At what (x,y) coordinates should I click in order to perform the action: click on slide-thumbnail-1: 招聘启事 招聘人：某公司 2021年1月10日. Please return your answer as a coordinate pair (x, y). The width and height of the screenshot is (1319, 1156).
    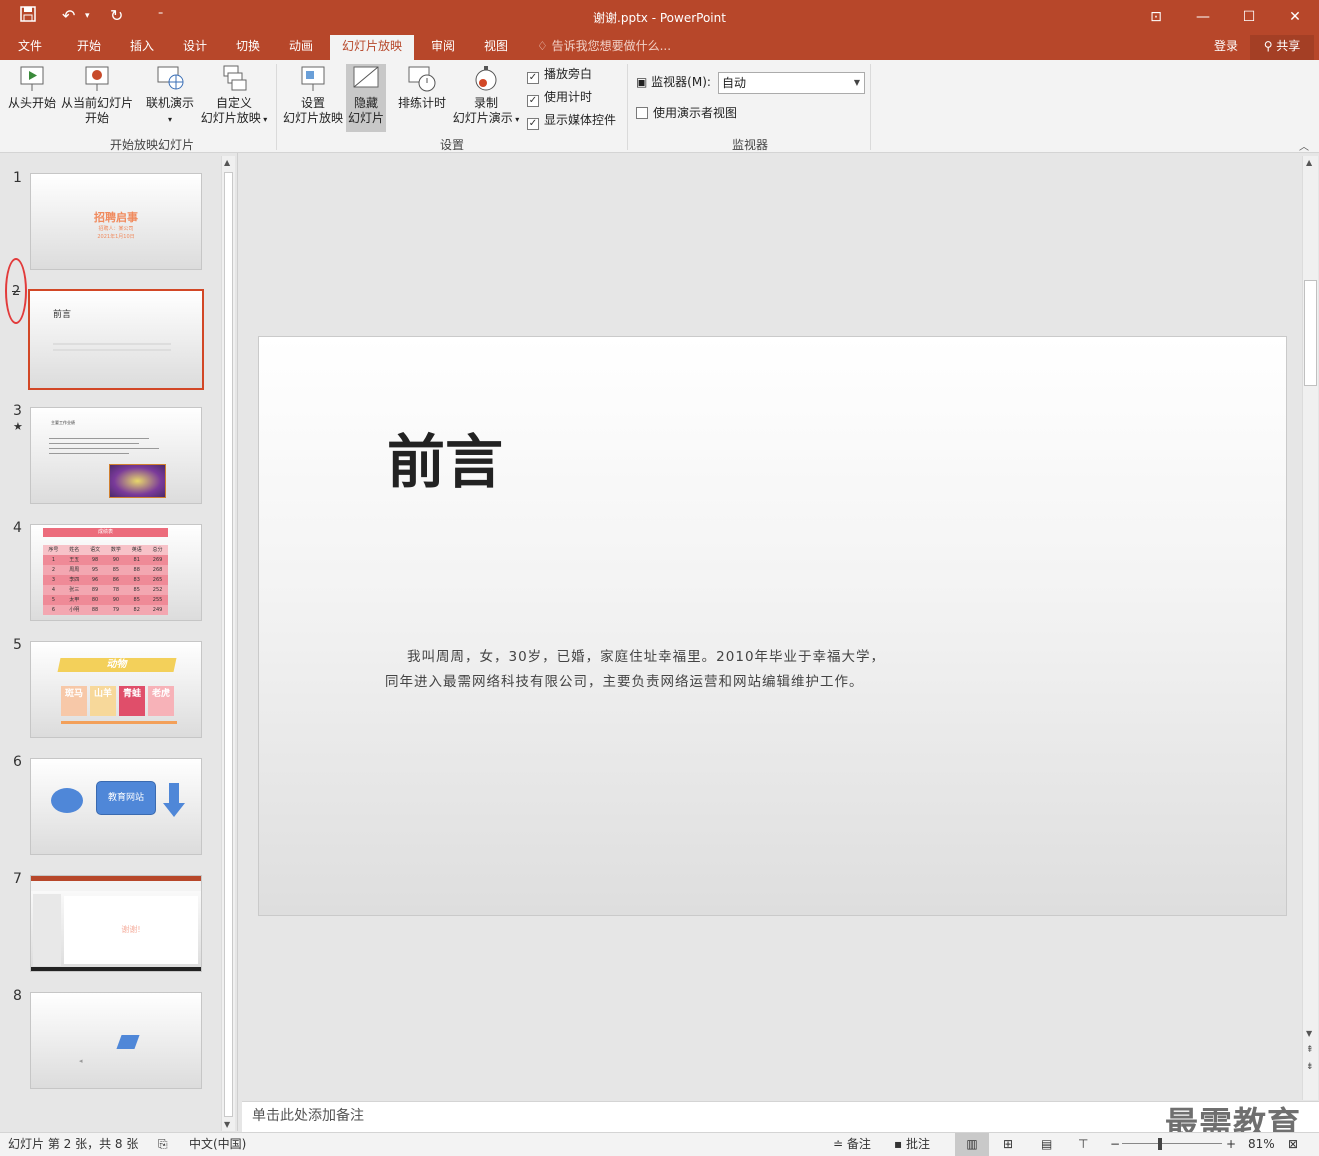
    Looking at the image, I should click on (116, 221).